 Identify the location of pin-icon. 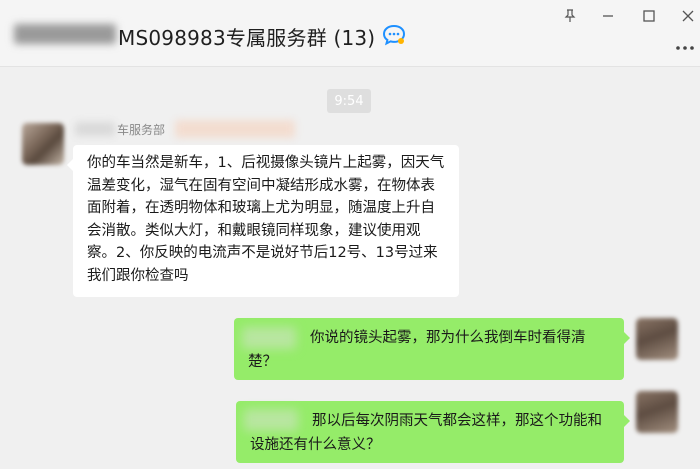
(570, 16).